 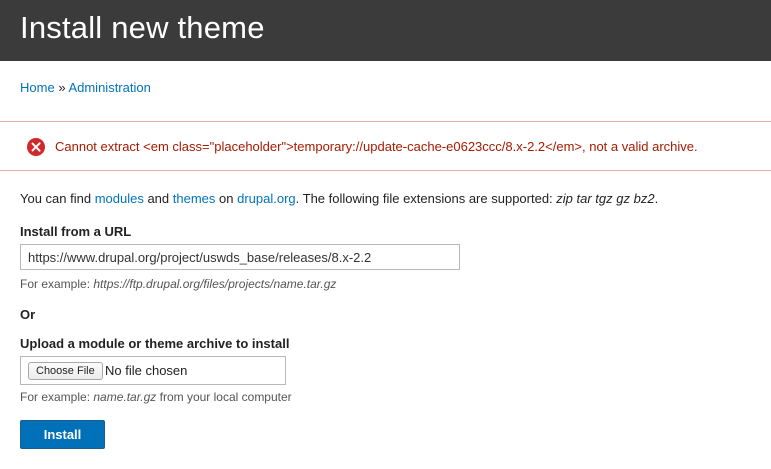 I want to click on help-text-part: on, so click(x=226, y=198).